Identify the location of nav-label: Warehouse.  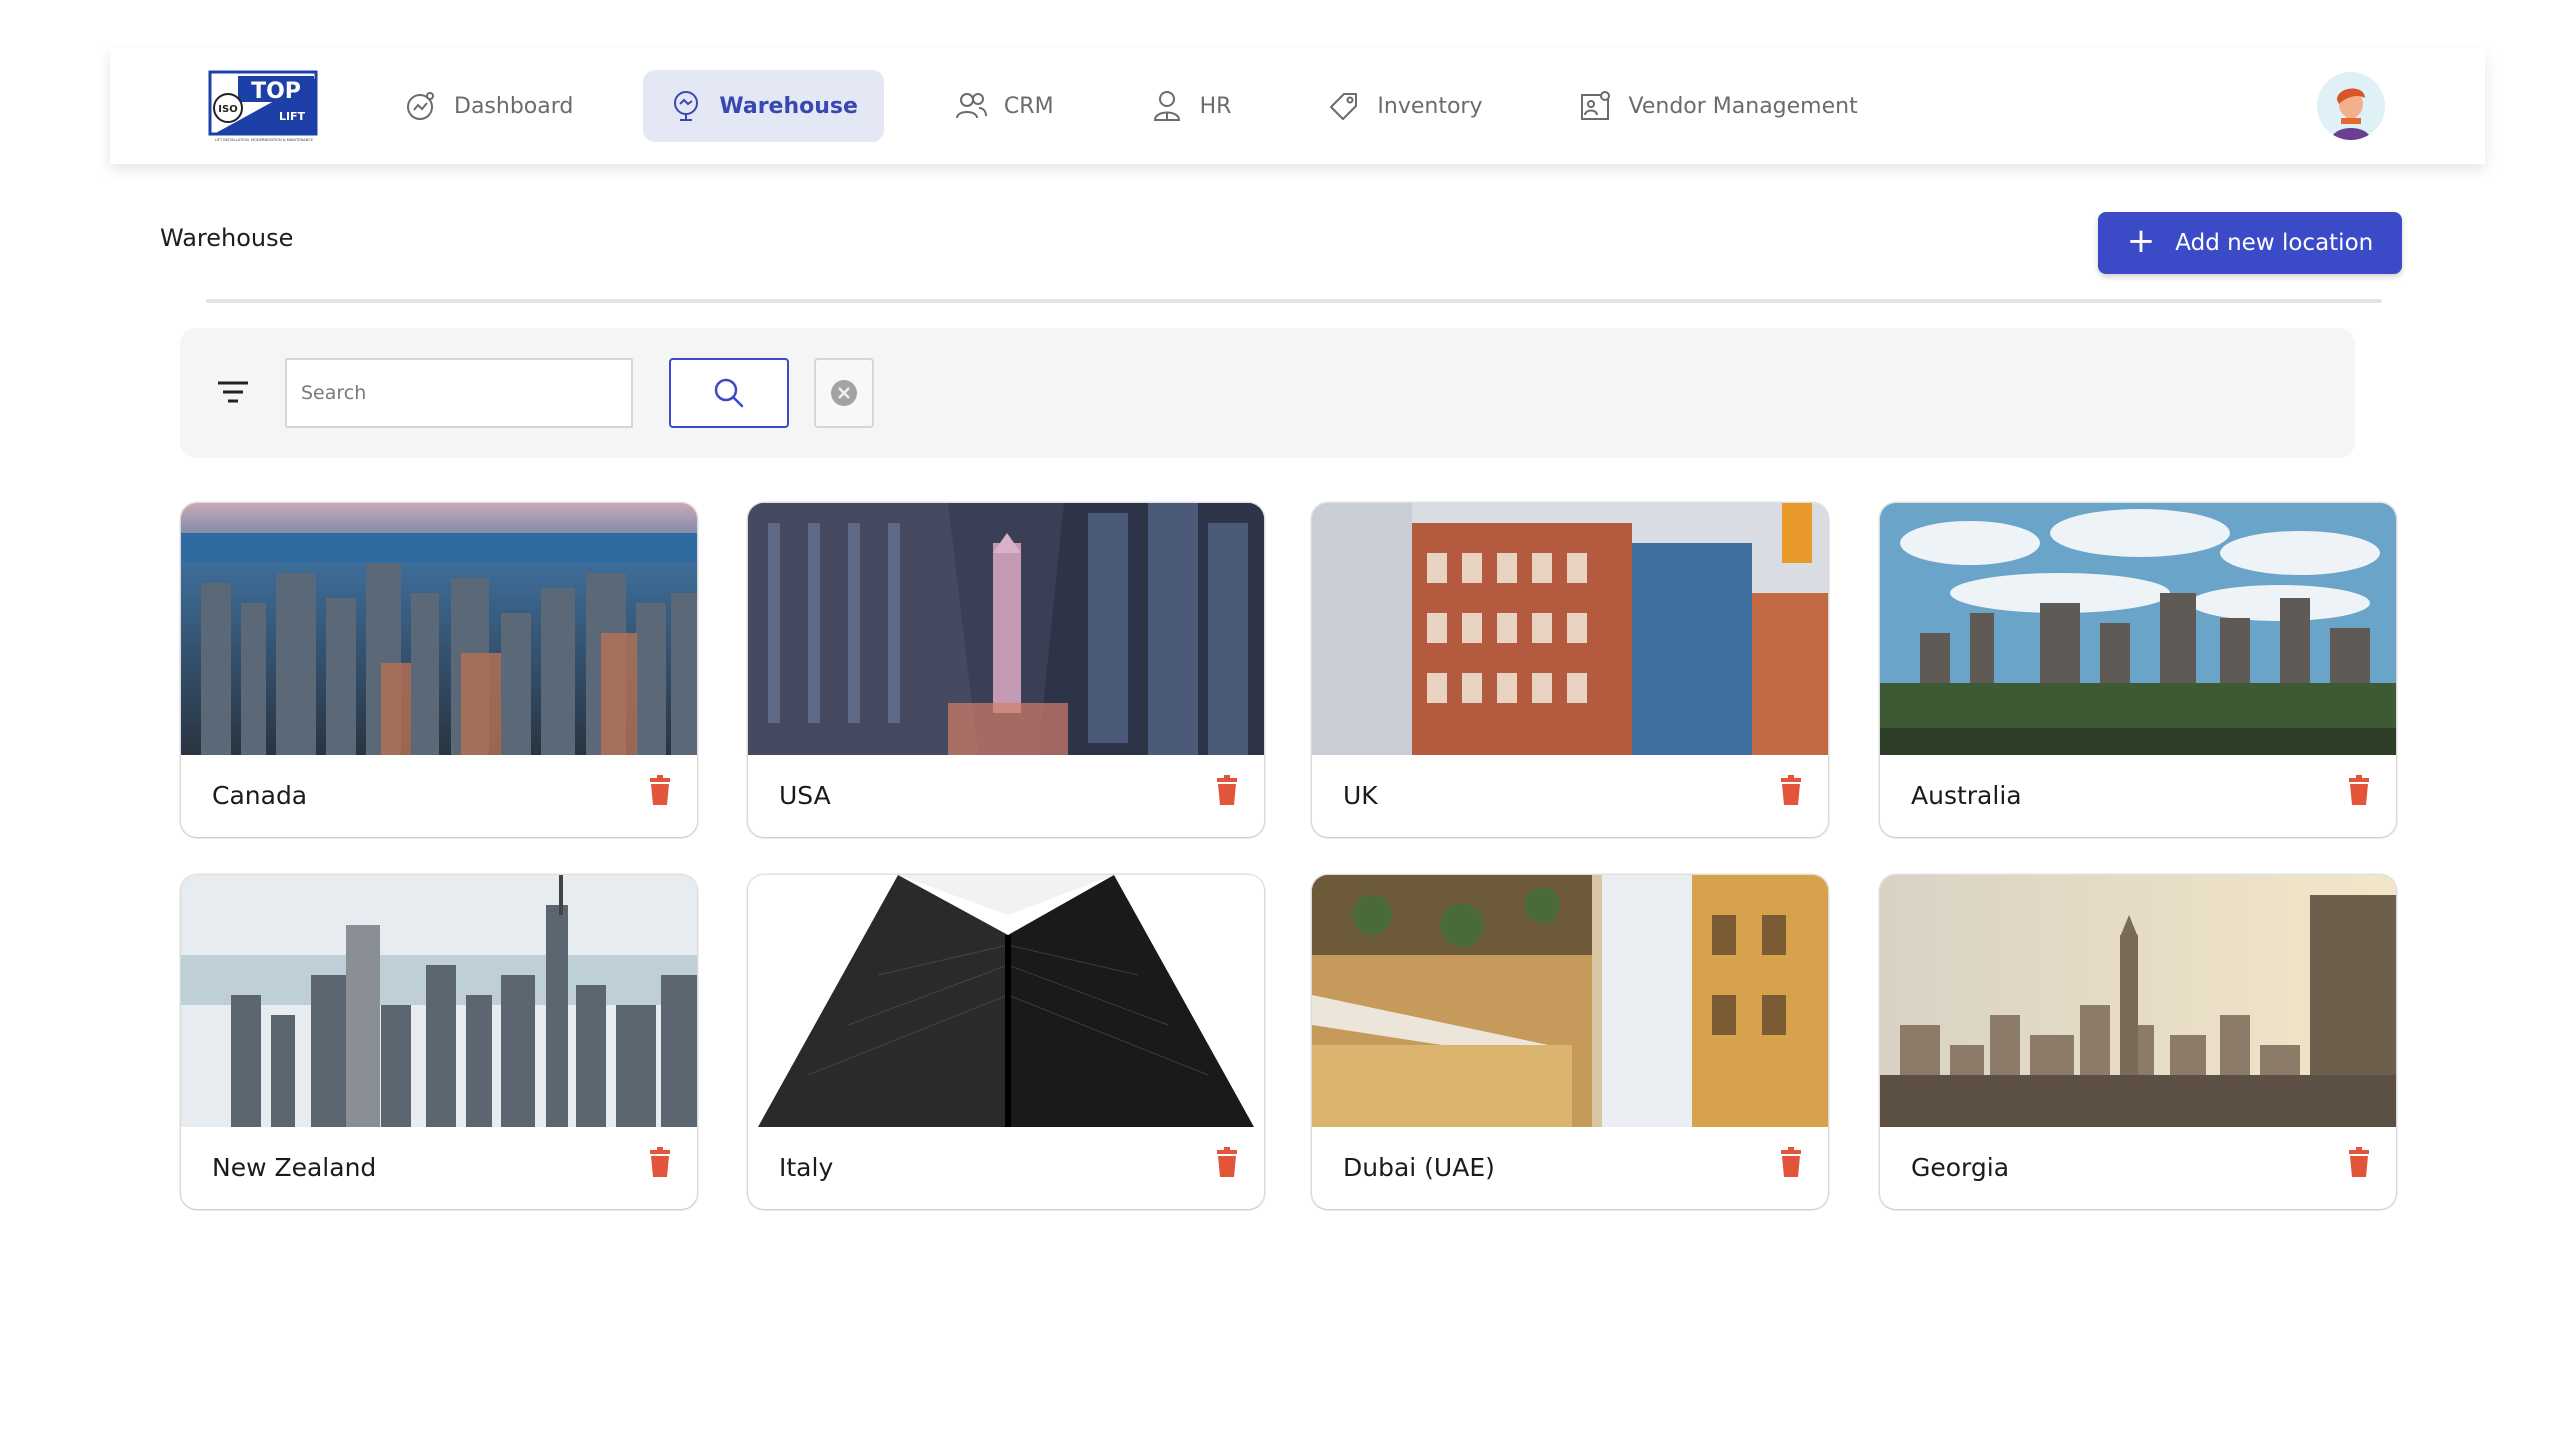
(788, 106).